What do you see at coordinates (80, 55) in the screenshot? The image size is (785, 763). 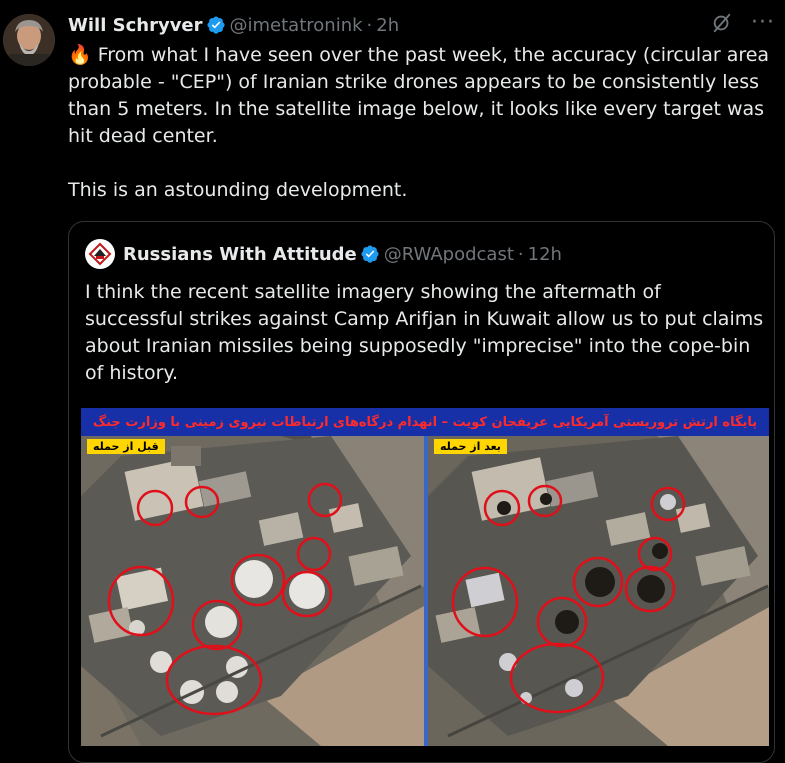 I see `fire-emoji: 🔥` at bounding box center [80, 55].